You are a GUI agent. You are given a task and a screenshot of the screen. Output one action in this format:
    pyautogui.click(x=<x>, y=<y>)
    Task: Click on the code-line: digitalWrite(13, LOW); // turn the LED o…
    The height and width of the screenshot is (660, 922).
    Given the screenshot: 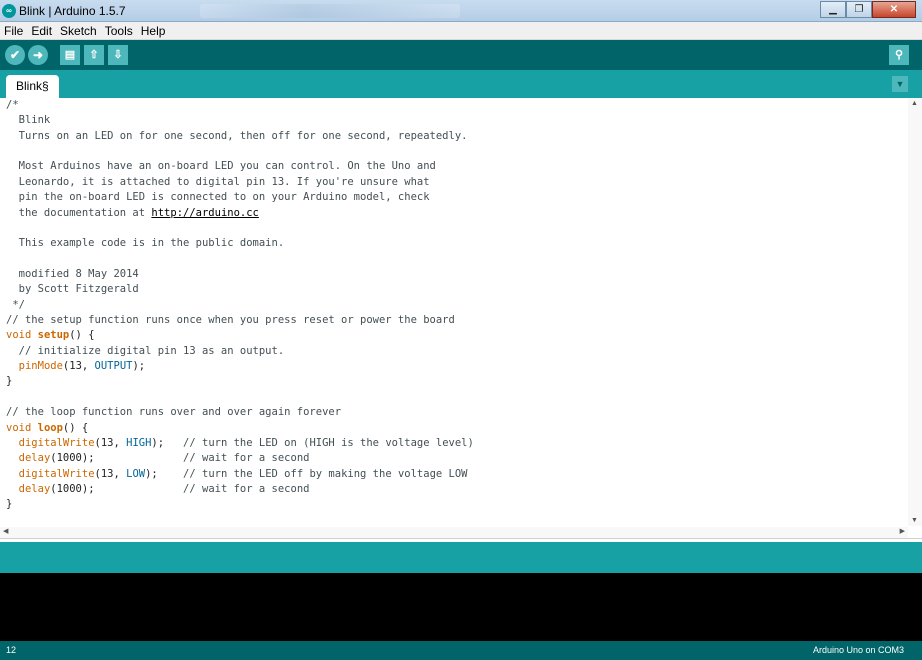 What is the action you would take?
    pyautogui.click(x=456, y=474)
    